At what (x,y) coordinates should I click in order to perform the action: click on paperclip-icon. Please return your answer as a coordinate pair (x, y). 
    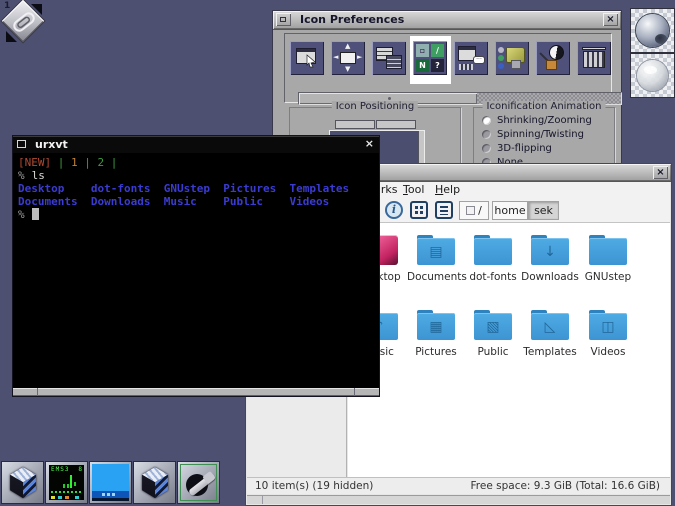
    Looking at the image, I should click on (24, 22).